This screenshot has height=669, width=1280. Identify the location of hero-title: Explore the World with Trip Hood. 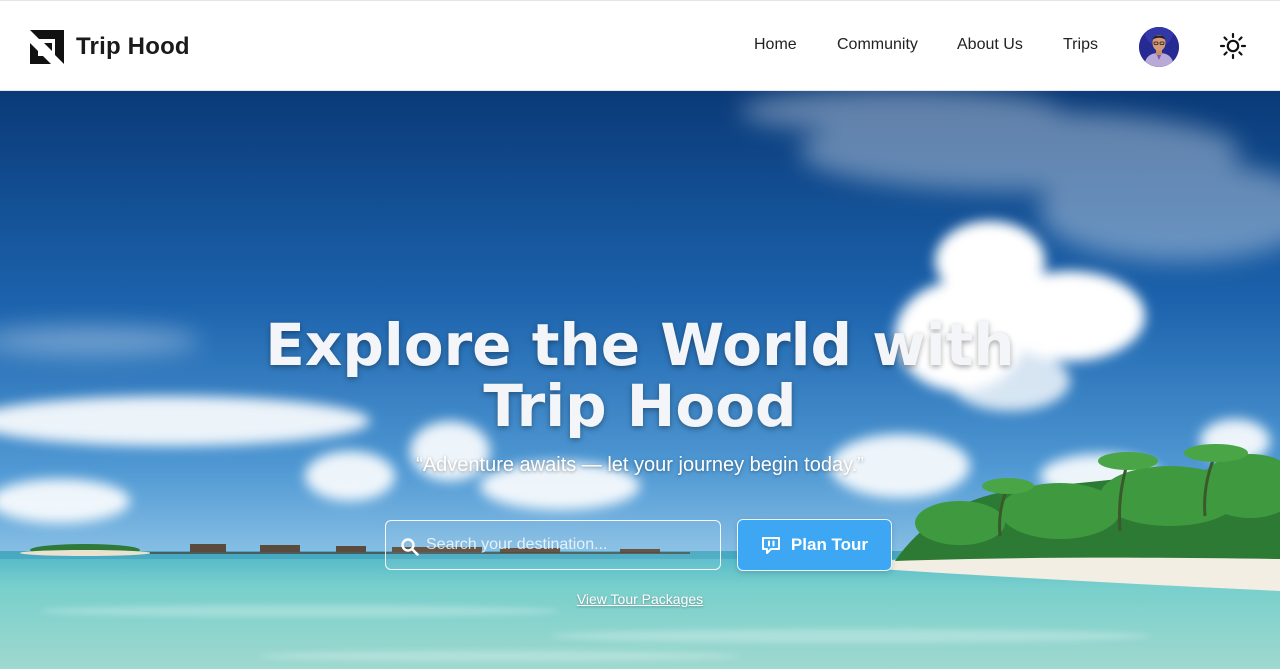
(640, 375).